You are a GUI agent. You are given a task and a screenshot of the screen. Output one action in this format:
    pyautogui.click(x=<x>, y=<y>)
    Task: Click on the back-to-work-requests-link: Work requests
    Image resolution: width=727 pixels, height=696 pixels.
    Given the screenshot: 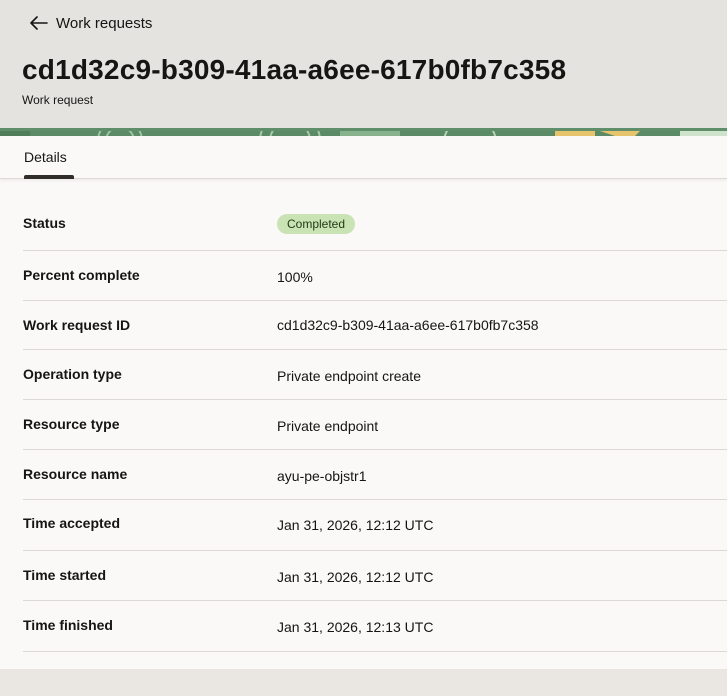 What is the action you would take?
    pyautogui.click(x=91, y=23)
    